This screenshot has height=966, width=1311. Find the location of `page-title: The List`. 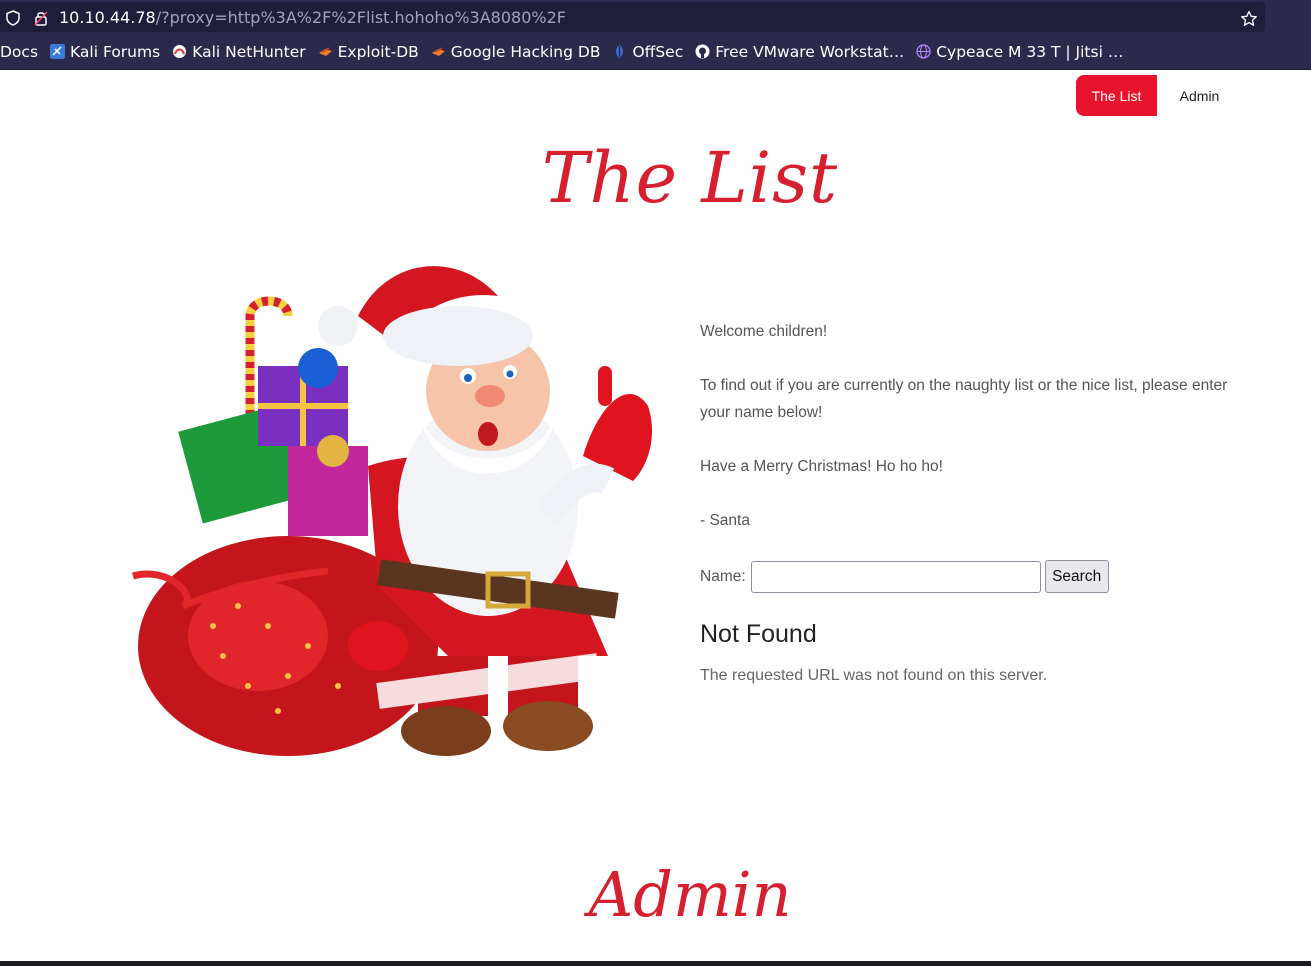

page-title: The List is located at coordinates (690, 178).